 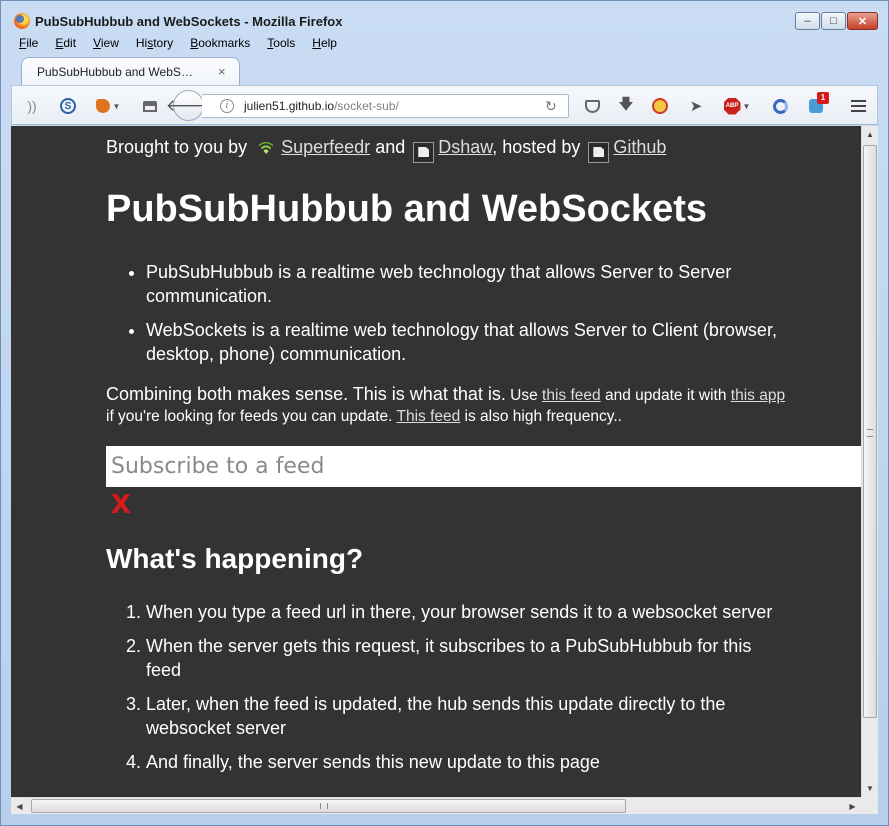 I want to click on scroll-right-icon: ▶, so click(x=852, y=806).